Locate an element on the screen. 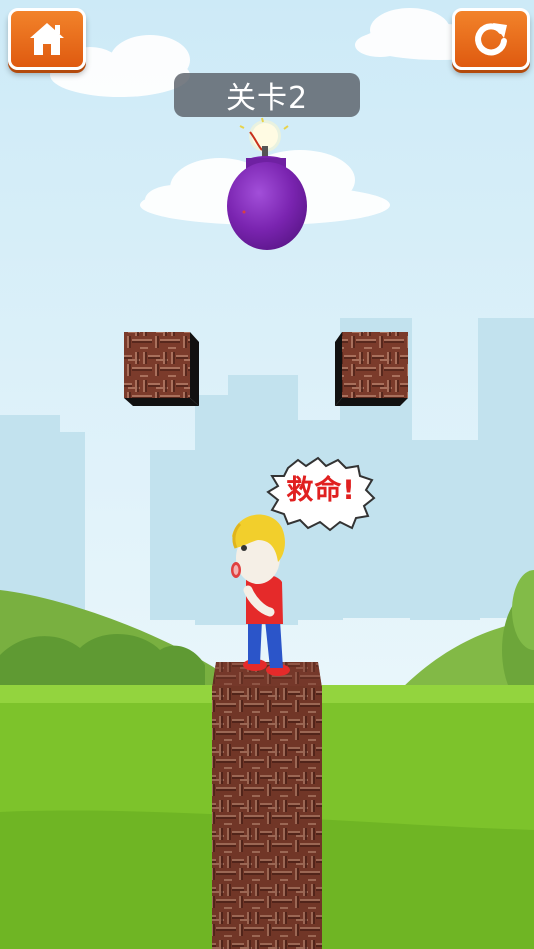  home-icon is located at coordinates (47, 39).